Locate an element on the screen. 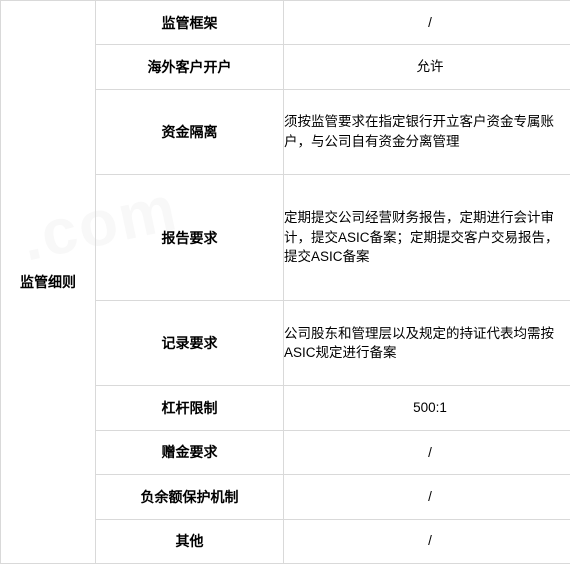  row-label-overseas-account-opening: 海外客户开户 is located at coordinates (189, 67).